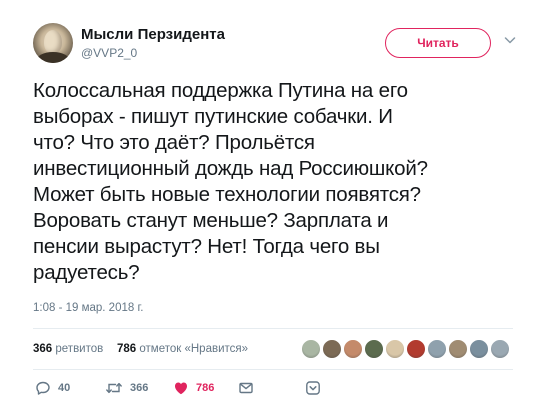 The width and height of the screenshot is (540, 402). What do you see at coordinates (194, 349) in the screenshot?
I see `likes-stat-label: отметок «Нравится»` at bounding box center [194, 349].